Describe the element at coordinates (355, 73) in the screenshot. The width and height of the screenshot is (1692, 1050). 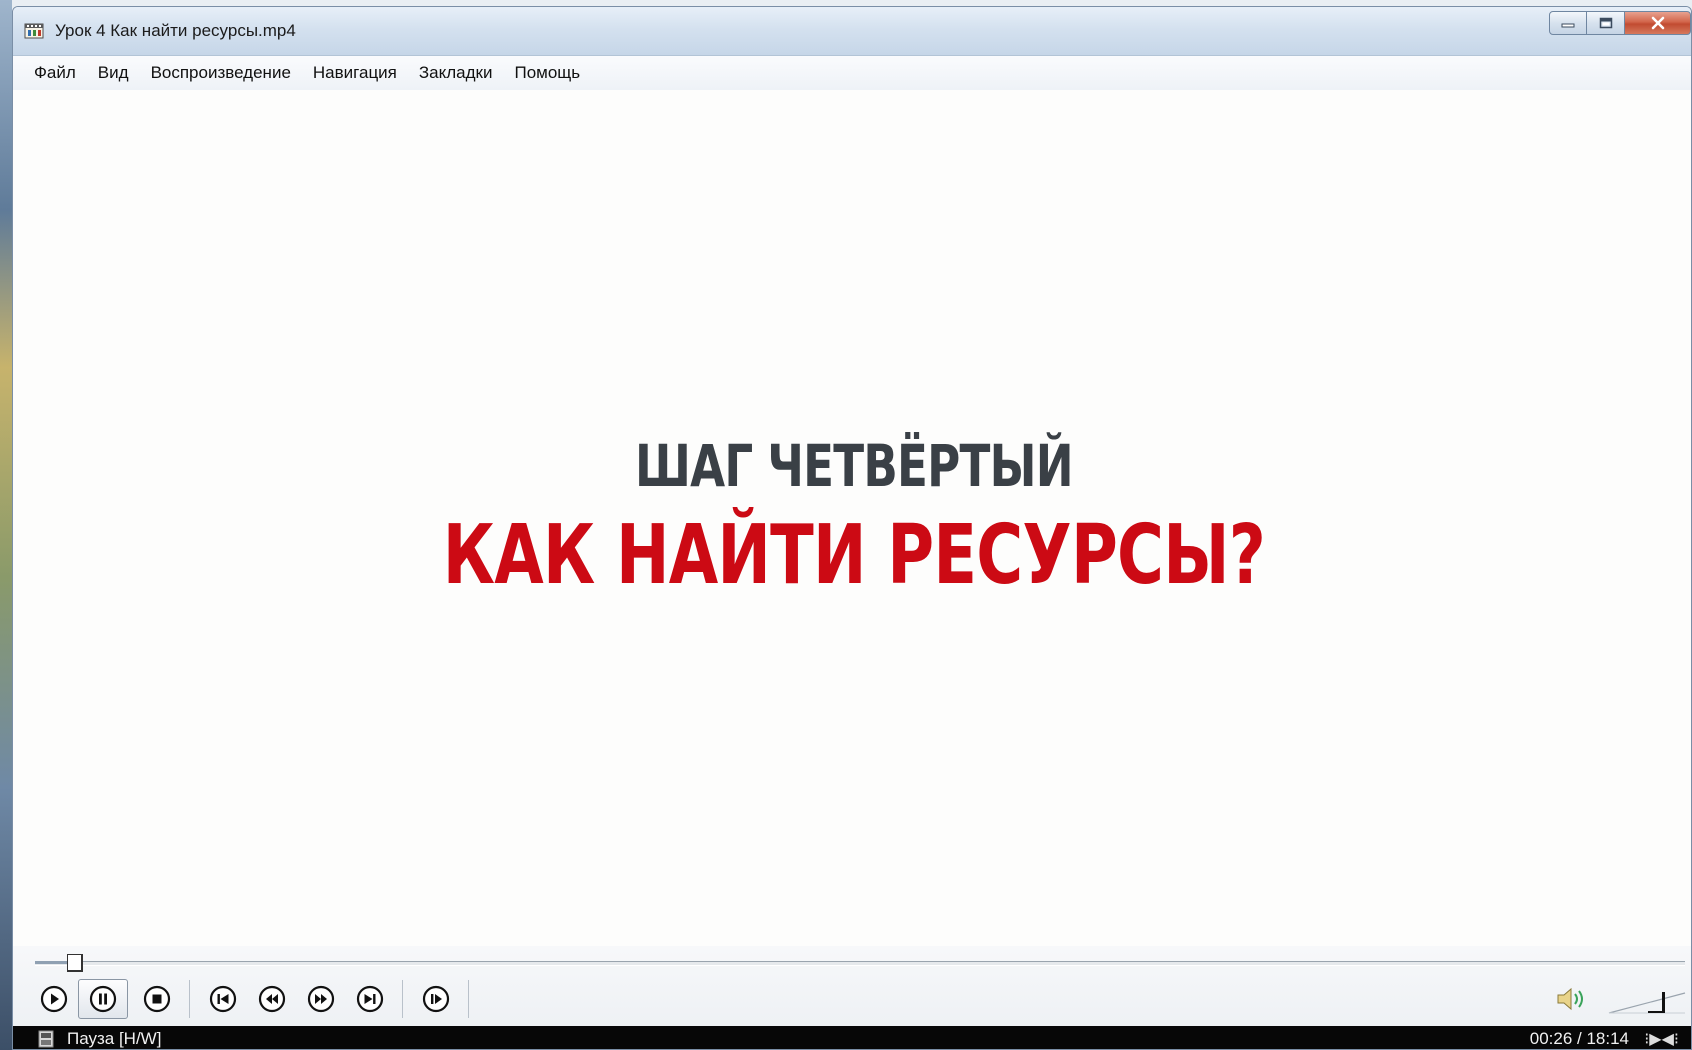
I see `menu-navigation: Навигация` at that location.